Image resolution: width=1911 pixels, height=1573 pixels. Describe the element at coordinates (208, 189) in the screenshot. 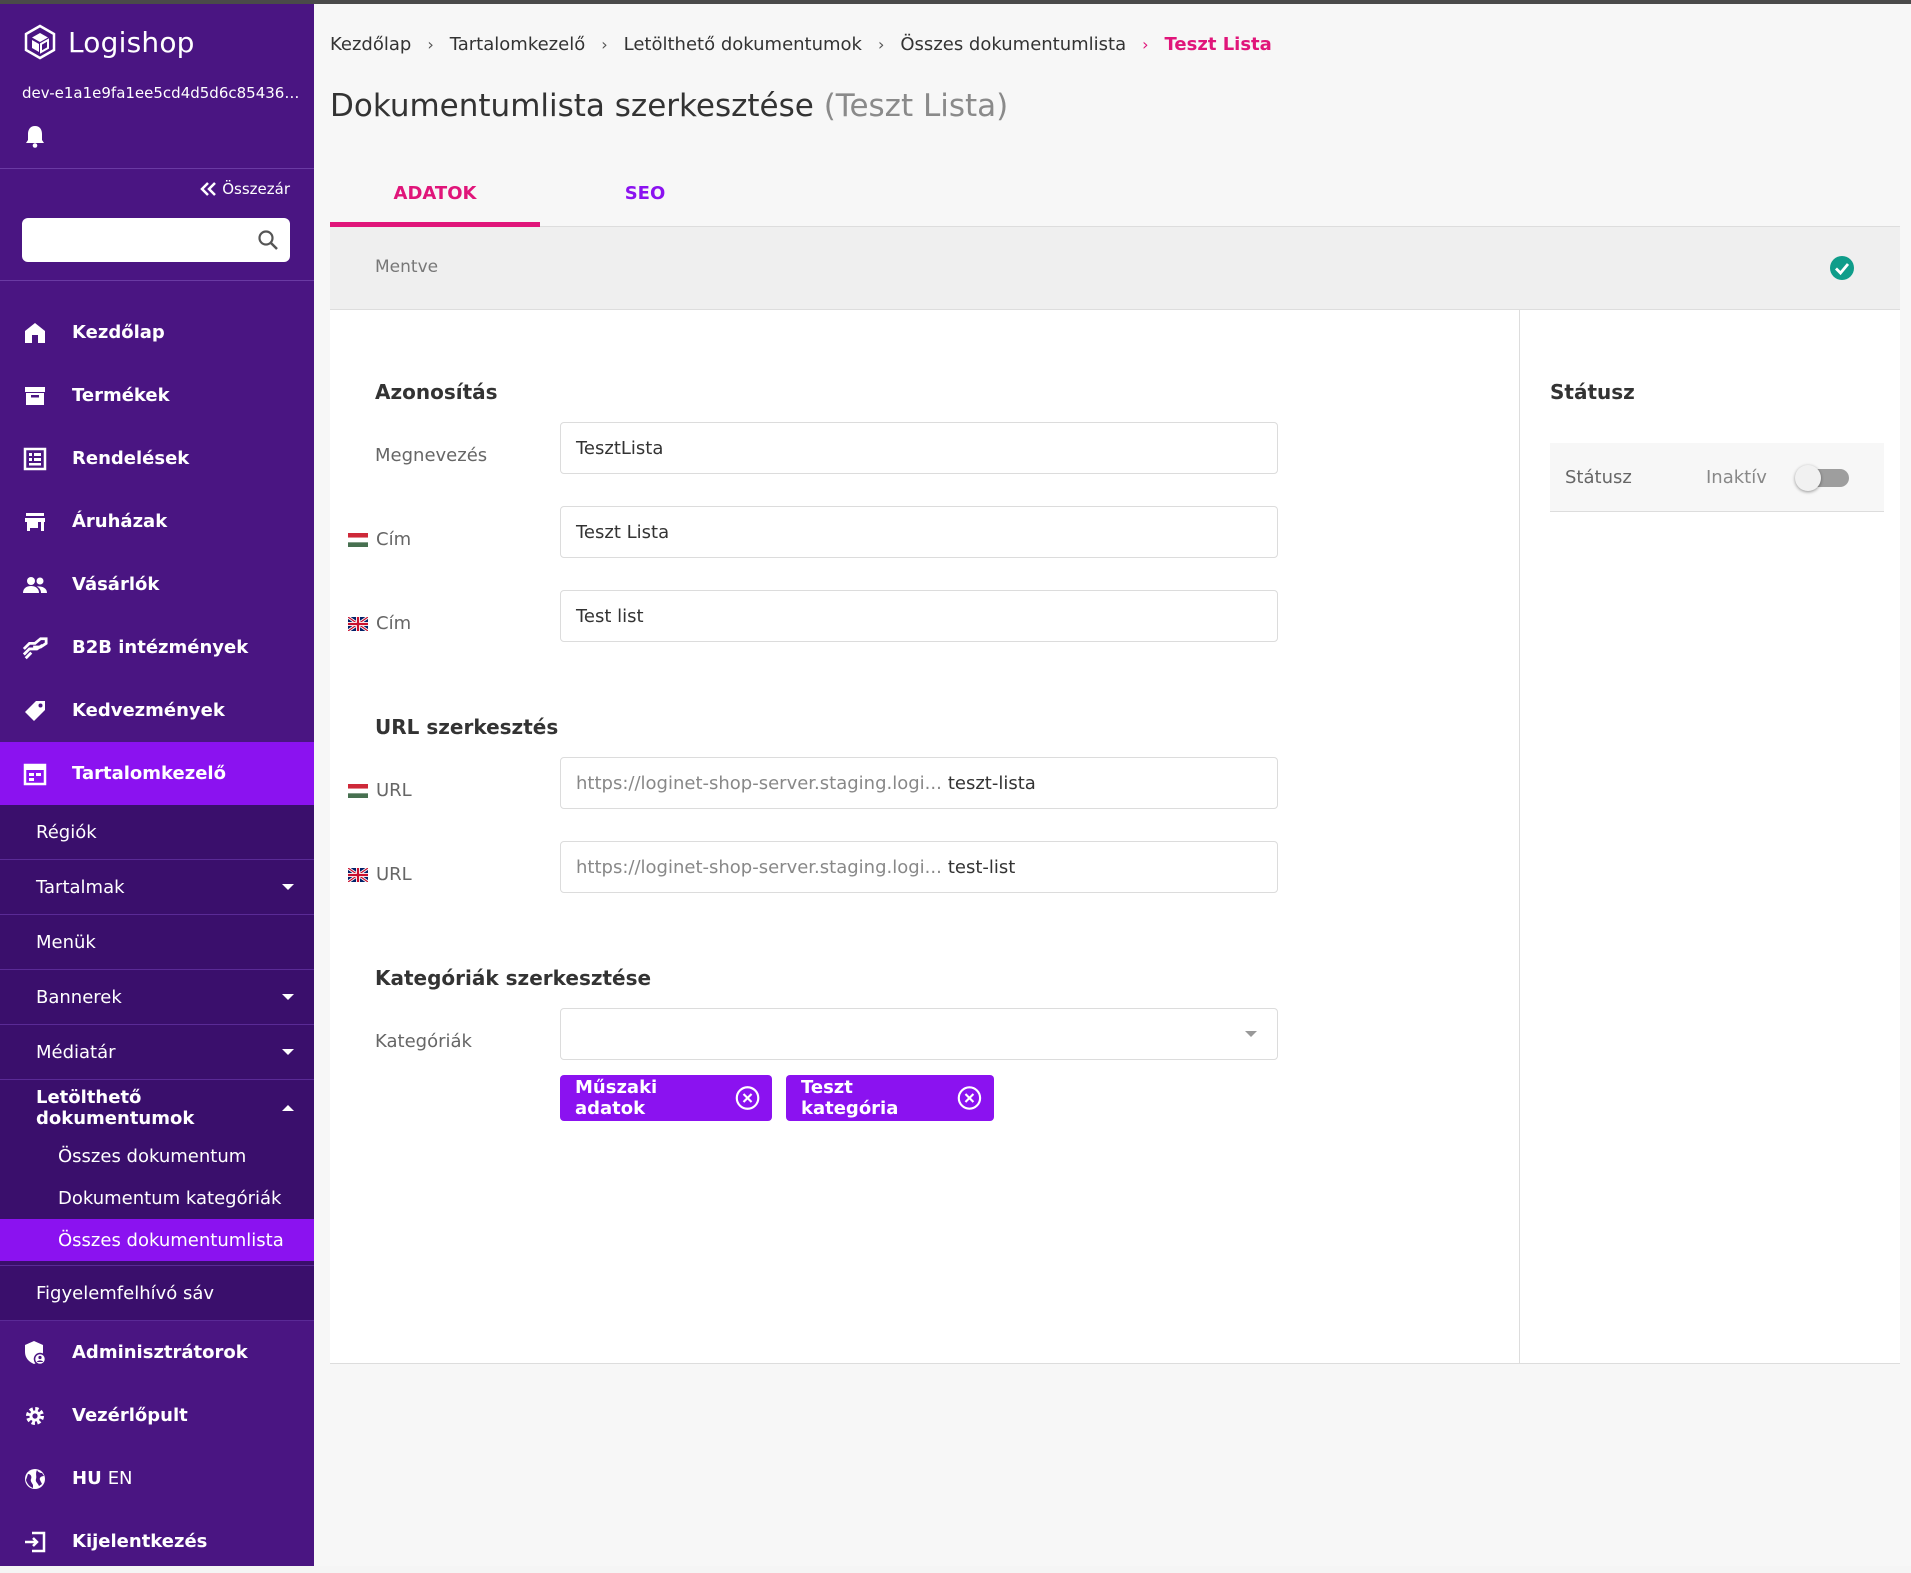

I see `double-chevron-left-icon` at that location.